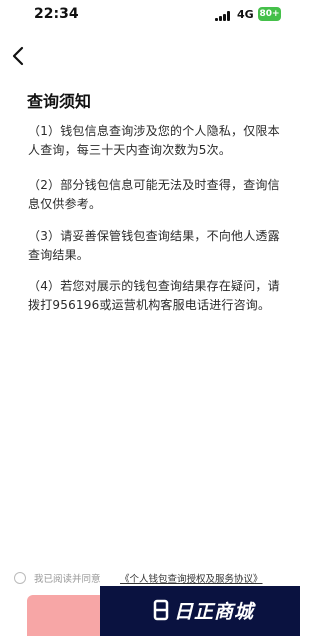 Image resolution: width=320 pixels, height=636 pixels. Describe the element at coordinates (154, 194) in the screenshot. I see `notice-paragraph-2: （2）部分钱包信息可能无法及时查得，查询信息仅供参考。` at that location.